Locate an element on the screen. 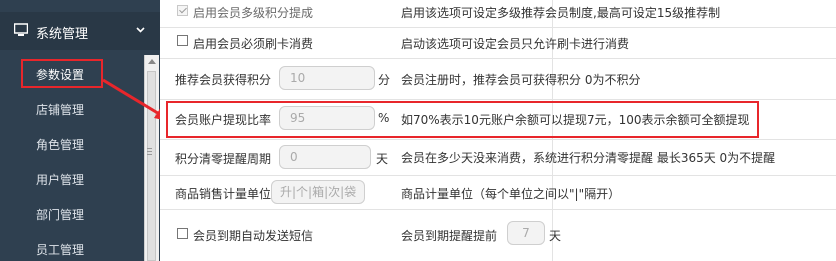  chevron-down-icon is located at coordinates (140, 30).